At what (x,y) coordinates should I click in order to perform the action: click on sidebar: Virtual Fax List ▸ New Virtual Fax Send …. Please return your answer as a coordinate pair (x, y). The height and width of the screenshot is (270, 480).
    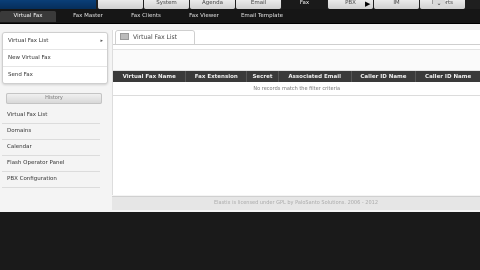
    Looking at the image, I should click on (55, 111).